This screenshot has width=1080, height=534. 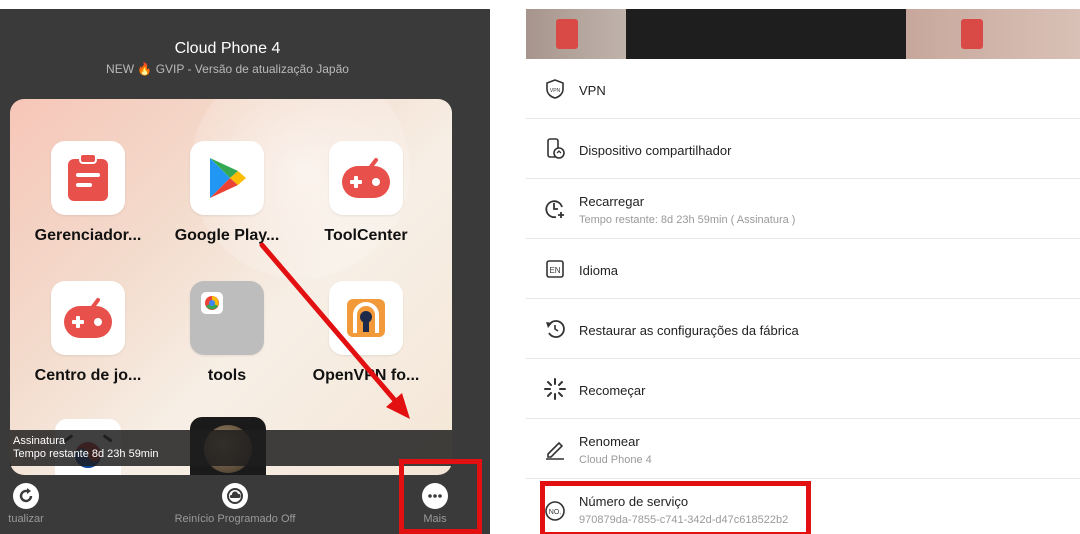 What do you see at coordinates (655, 150) in the screenshot?
I see `menu-label: Dispositivo compartilhador` at bounding box center [655, 150].